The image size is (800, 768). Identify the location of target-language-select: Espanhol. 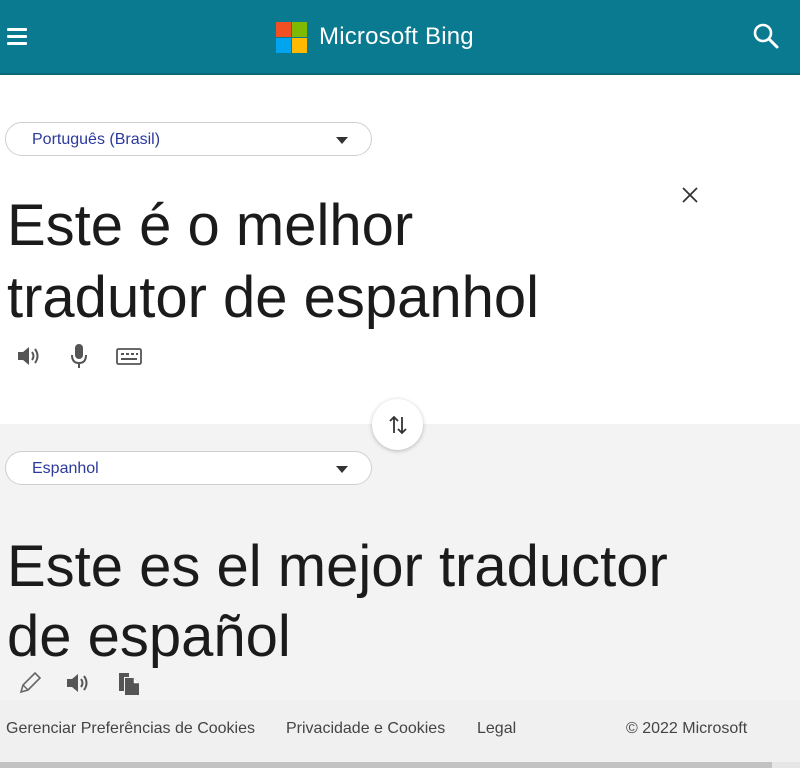
(188, 468).